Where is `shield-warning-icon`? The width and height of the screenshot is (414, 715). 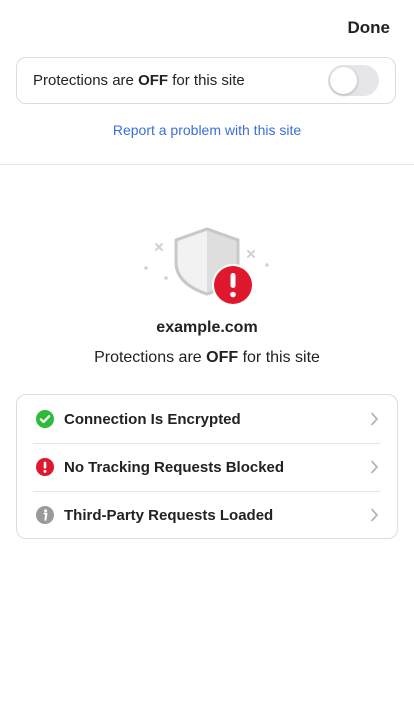
shield-warning-icon is located at coordinates (206, 266).